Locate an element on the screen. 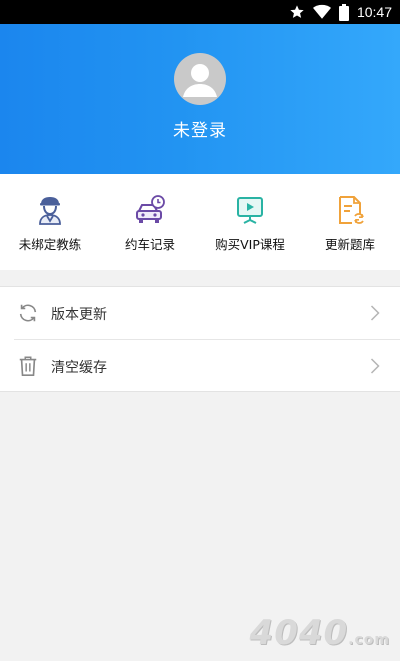 This screenshot has width=400, height=661. menu-item-version-update: 版本更新 is located at coordinates (200, 313).